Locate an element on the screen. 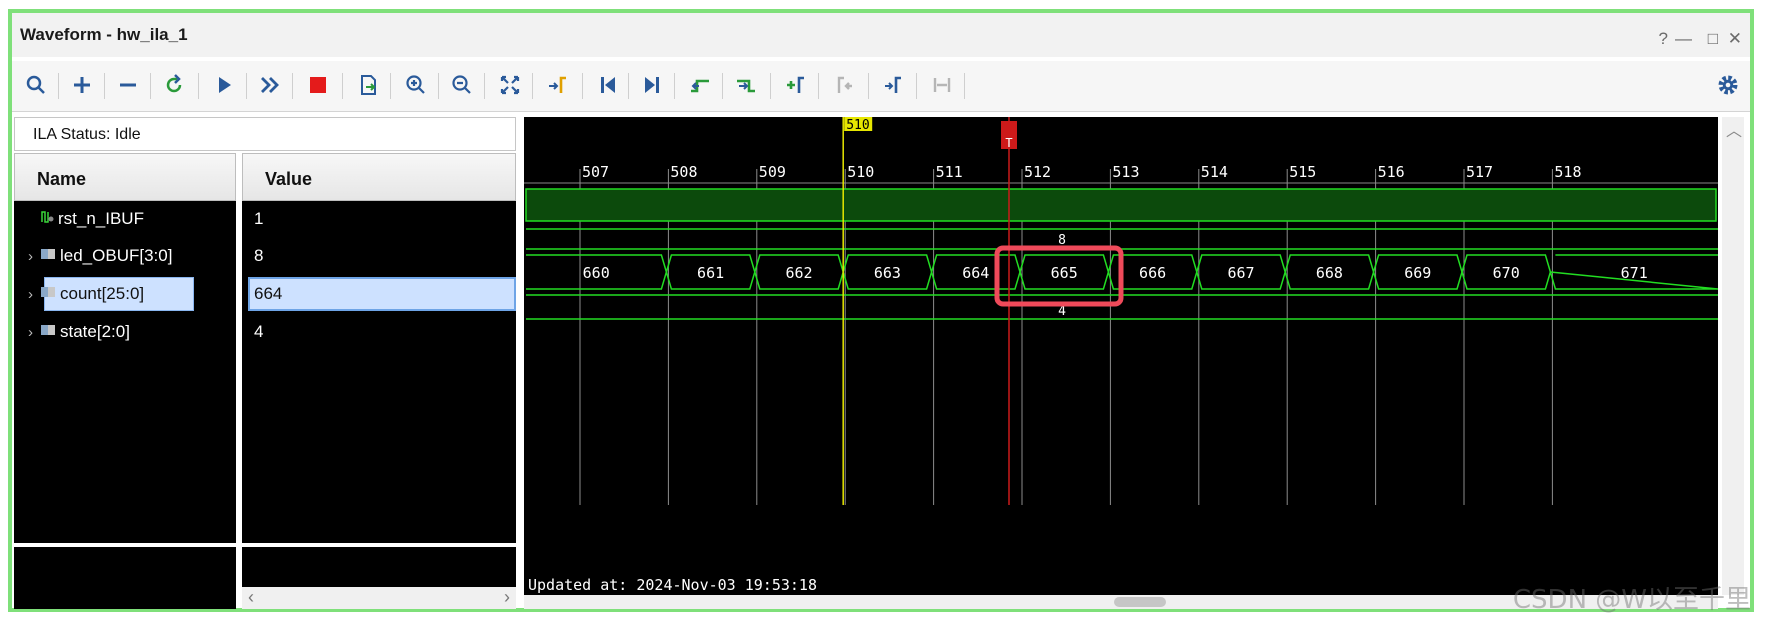 The image size is (1773, 624). signal-row-state: › state[2:0] is located at coordinates (79, 332).